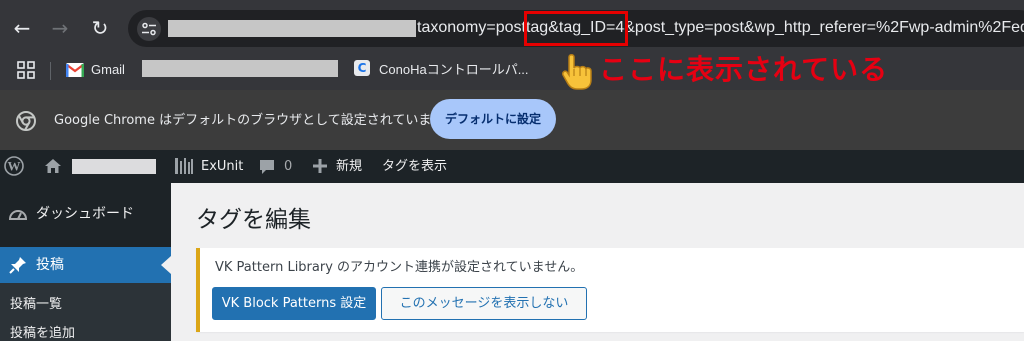  What do you see at coordinates (288, 166) in the screenshot?
I see `comment-count: 0` at bounding box center [288, 166].